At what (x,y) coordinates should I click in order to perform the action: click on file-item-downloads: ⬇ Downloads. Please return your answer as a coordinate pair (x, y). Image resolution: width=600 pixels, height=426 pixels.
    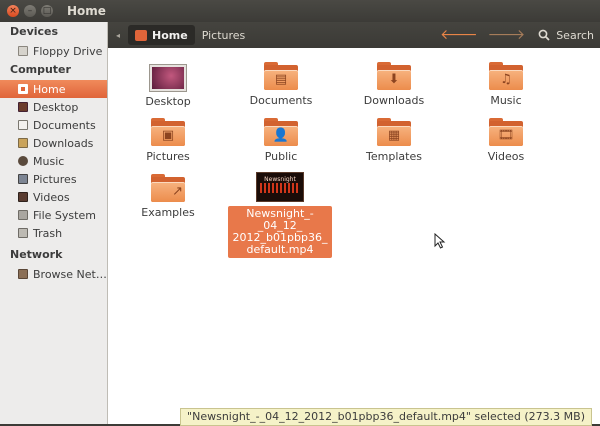
    Looking at the image, I should click on (394, 84).